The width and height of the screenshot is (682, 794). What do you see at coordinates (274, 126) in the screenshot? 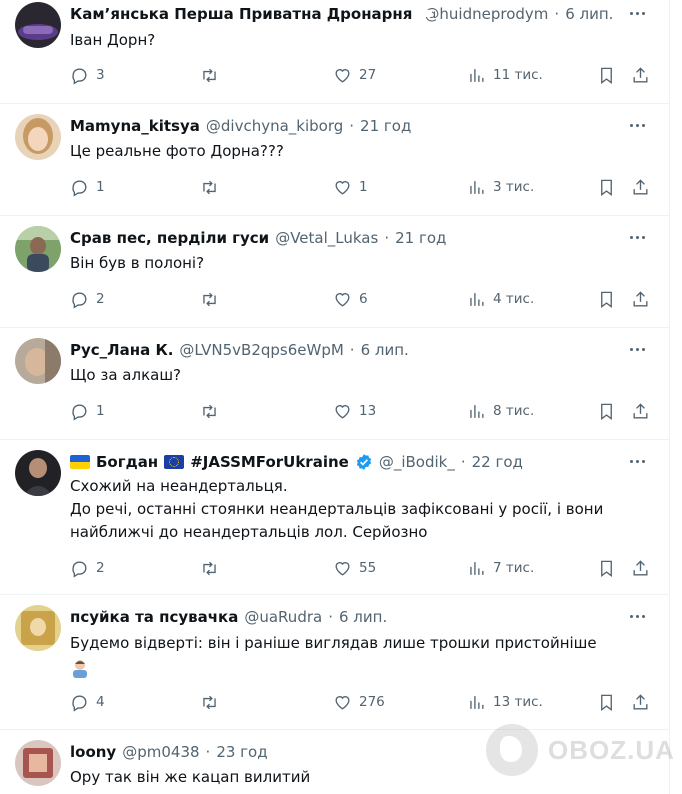
I see `user-handle: @divchyna_kiborg` at bounding box center [274, 126].